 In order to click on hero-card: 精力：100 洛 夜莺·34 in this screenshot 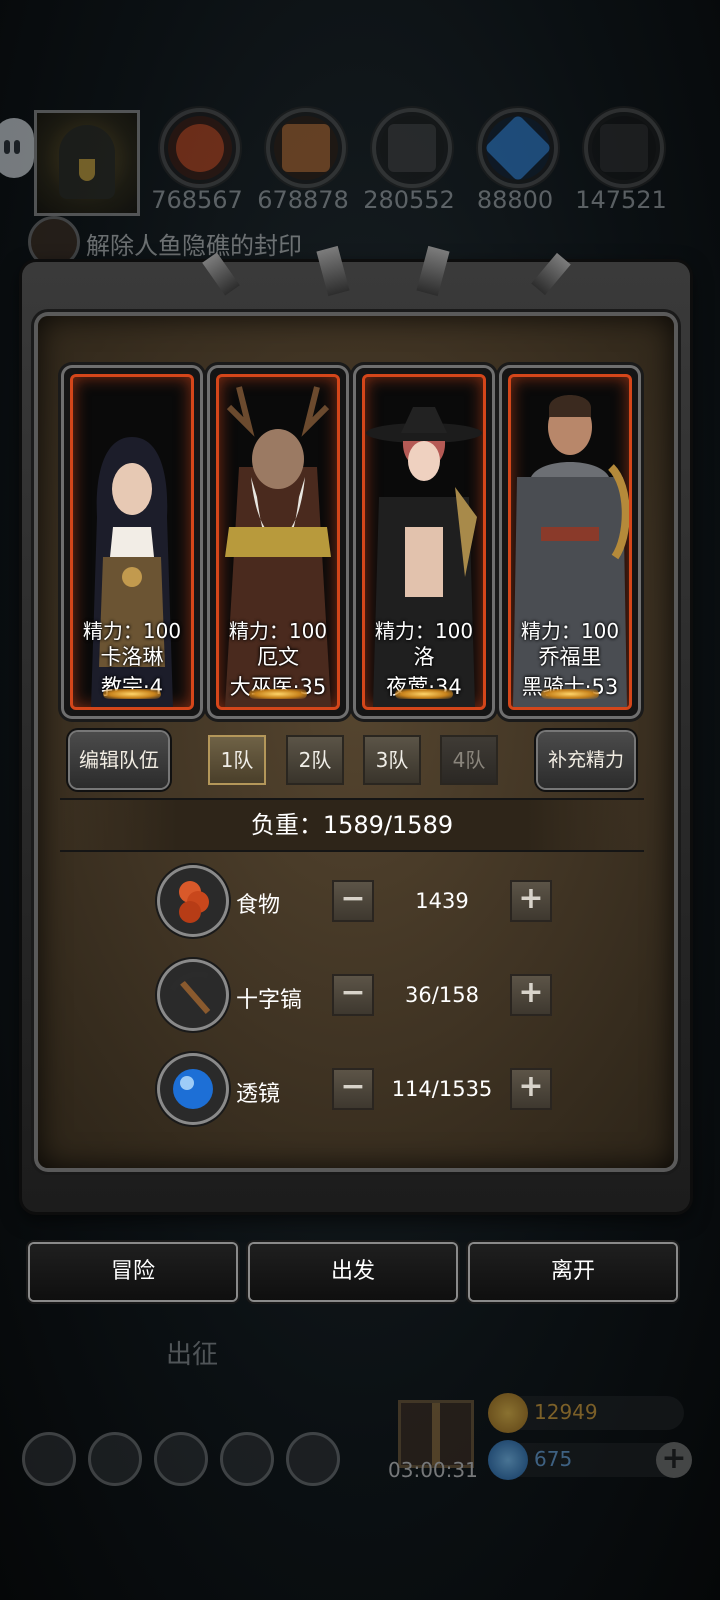, I will do `click(424, 542)`.